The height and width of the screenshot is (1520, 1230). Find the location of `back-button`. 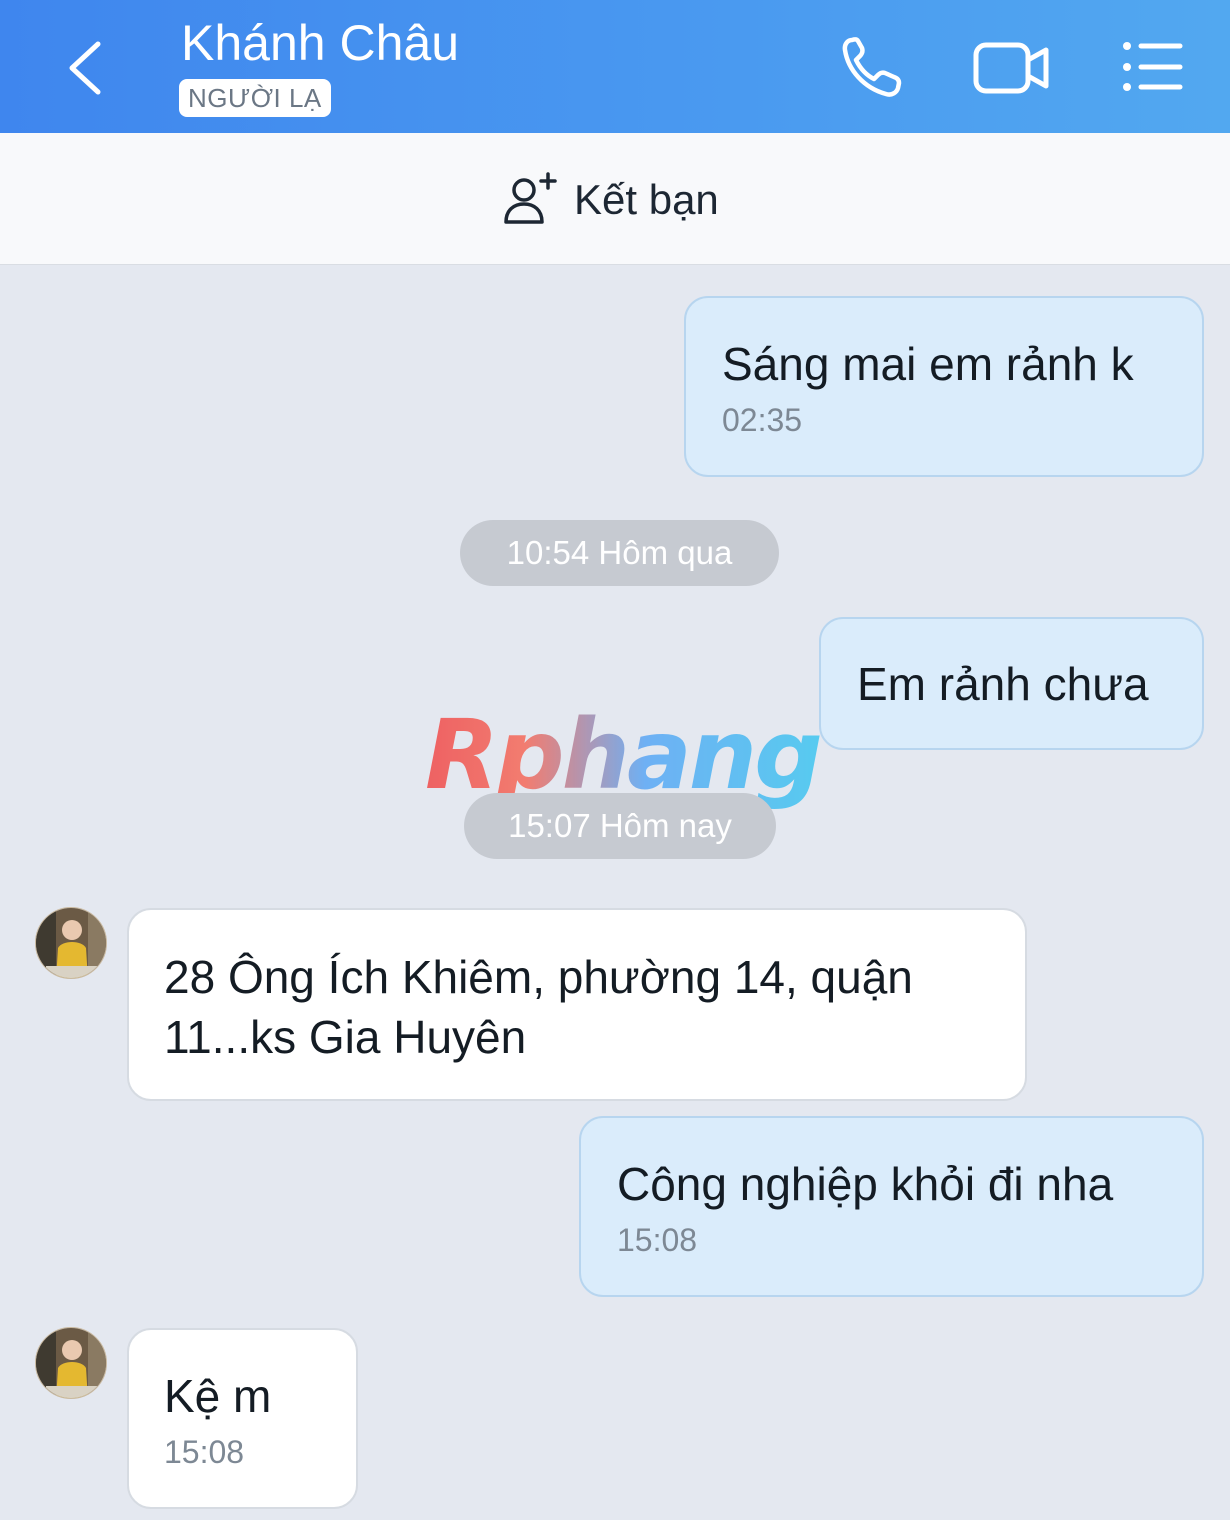

back-button is located at coordinates (87, 68).